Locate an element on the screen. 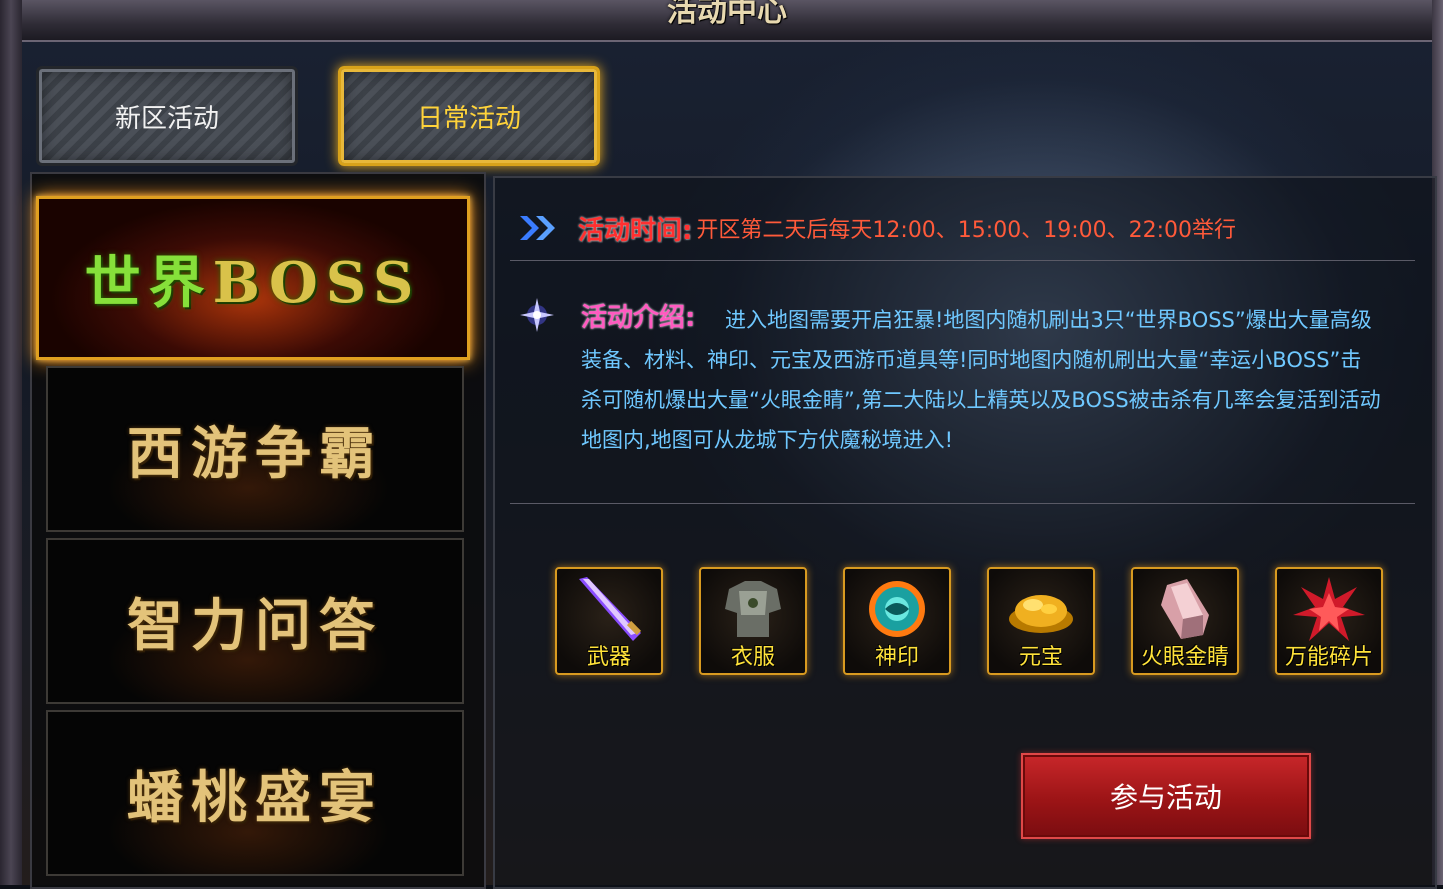 This screenshot has width=1443, height=889. activity-world-boss-label: 世界BOSS is located at coordinates (253, 282).